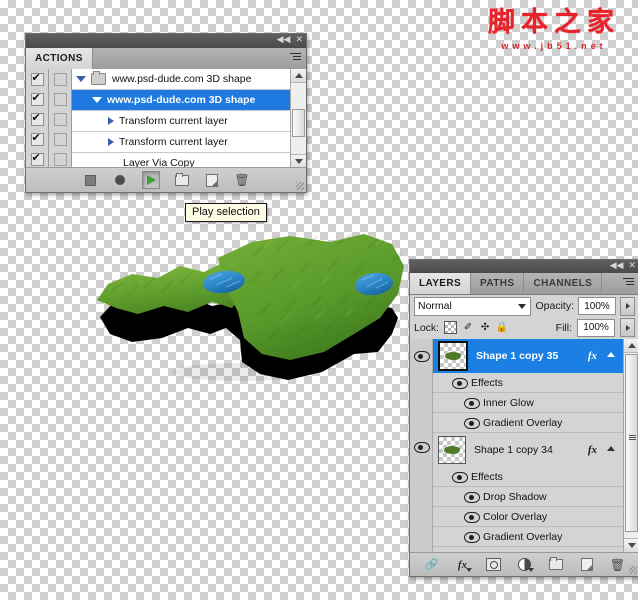 The image size is (638, 600). Describe the element at coordinates (597, 306) in the screenshot. I see `opacity-input: 100%` at that location.